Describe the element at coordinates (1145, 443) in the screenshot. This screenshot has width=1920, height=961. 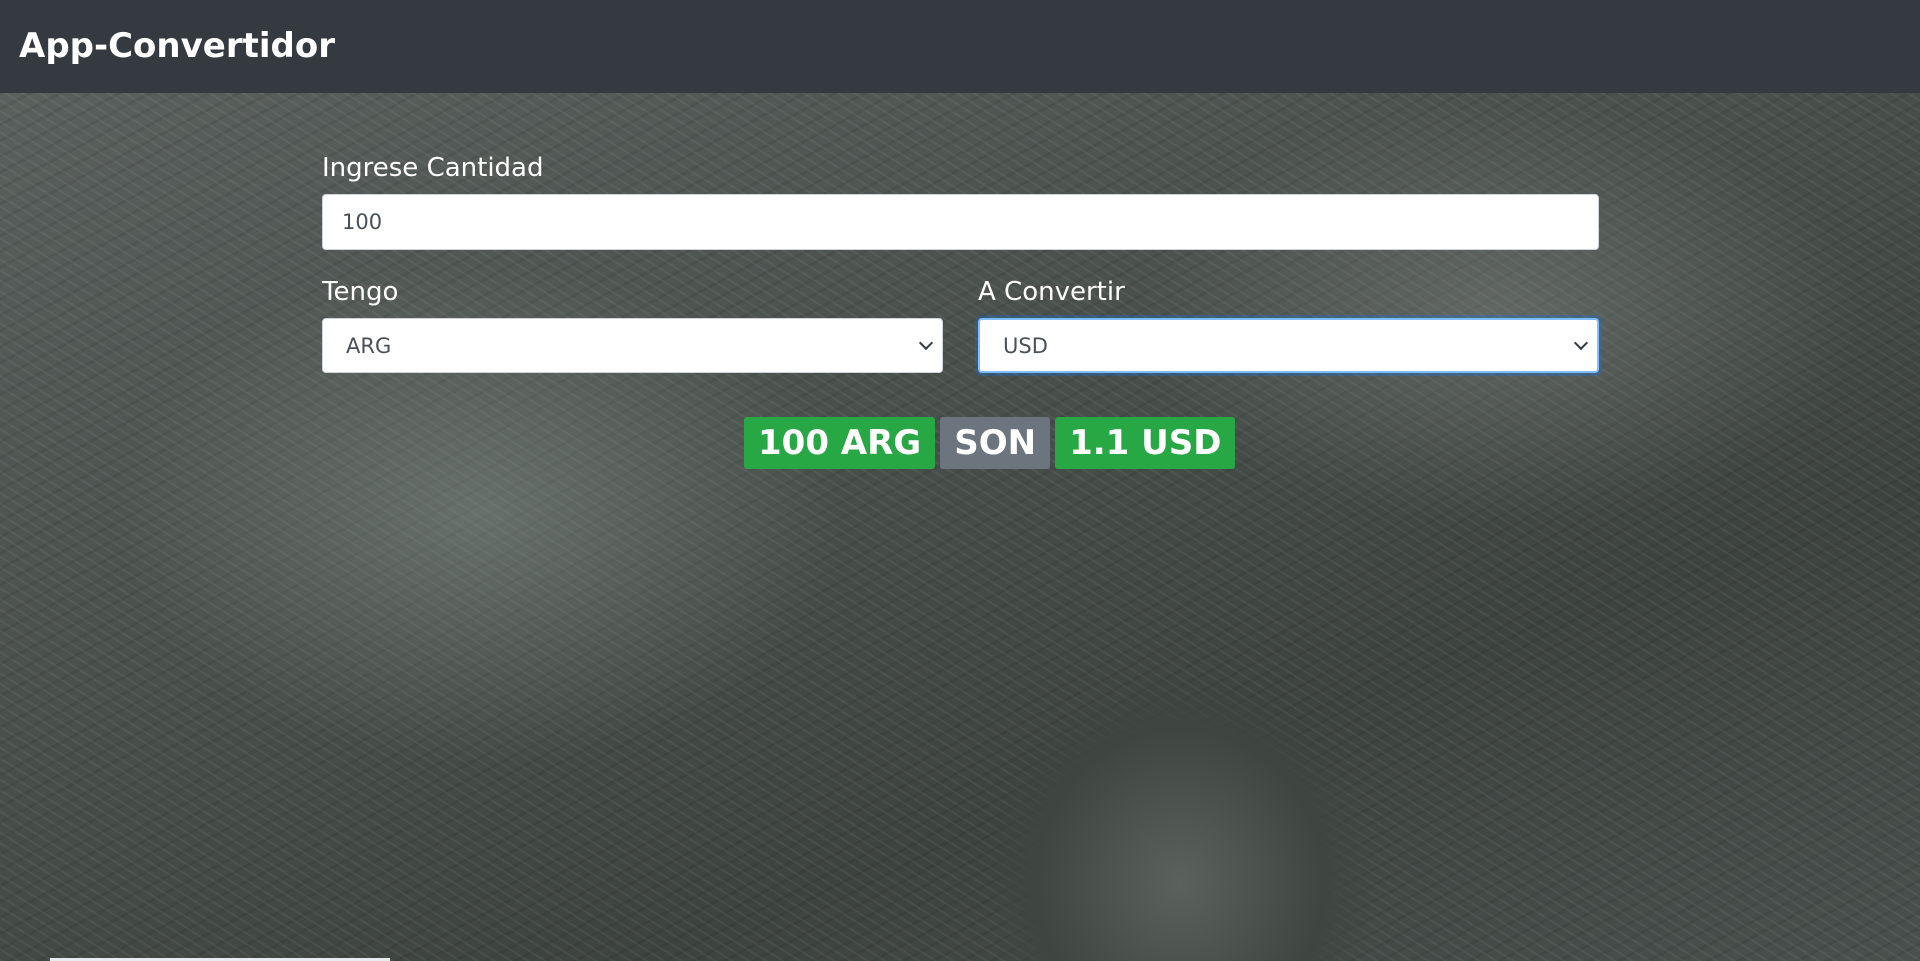
I see `converted-amount-badge: 1.1 USD` at that location.